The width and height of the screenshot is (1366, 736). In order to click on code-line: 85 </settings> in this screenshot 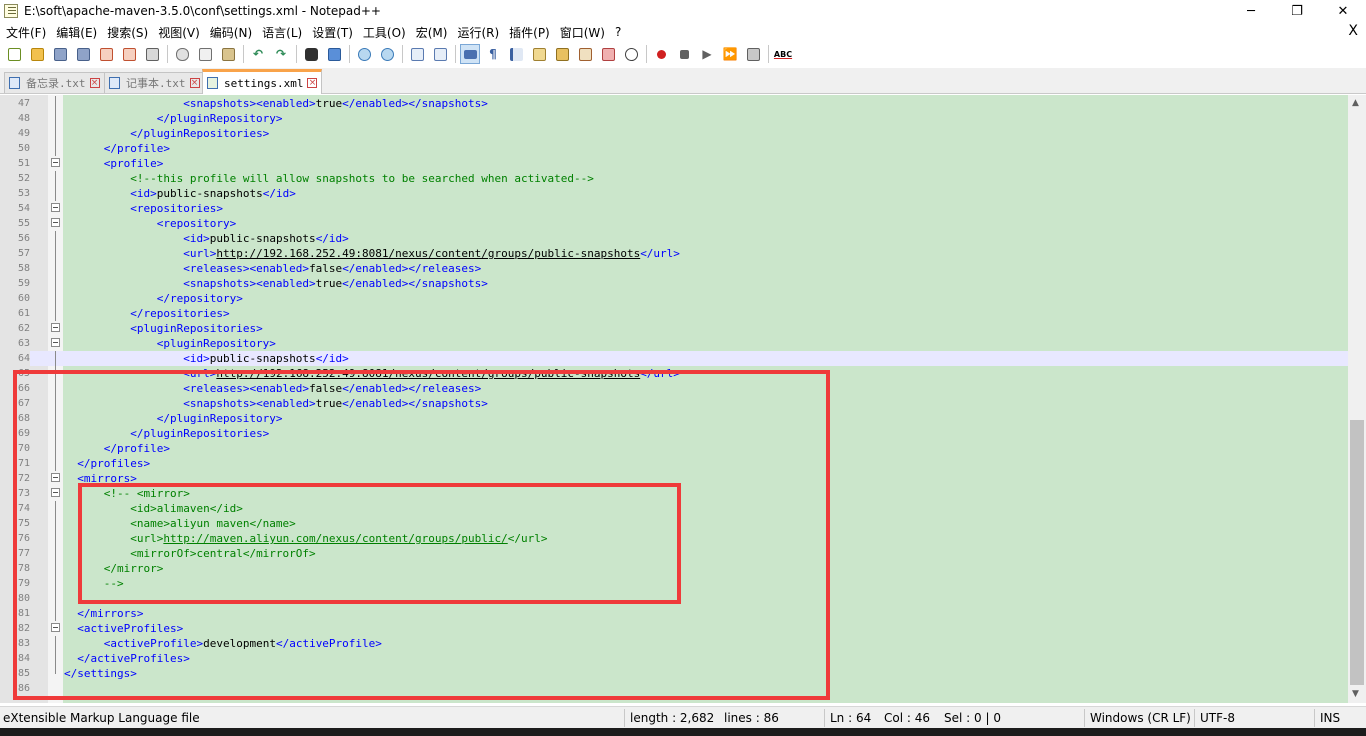, I will do `click(674, 673)`.